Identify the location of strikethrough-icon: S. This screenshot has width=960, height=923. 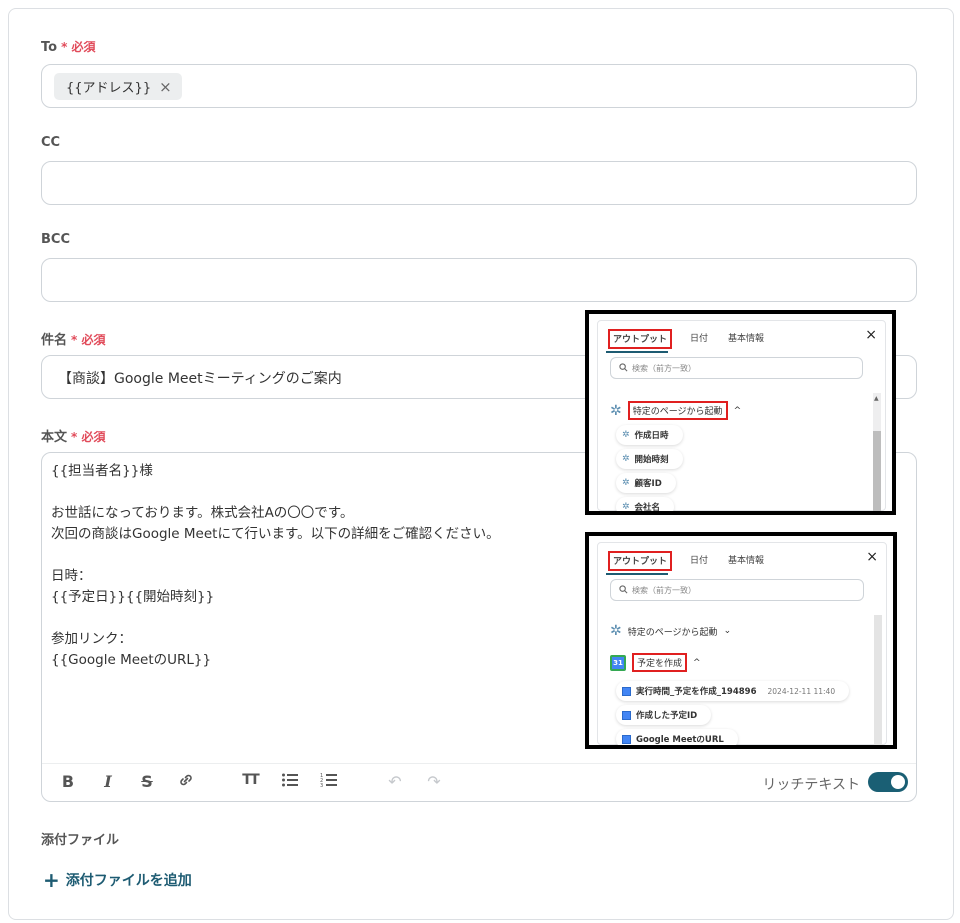
(147, 781).